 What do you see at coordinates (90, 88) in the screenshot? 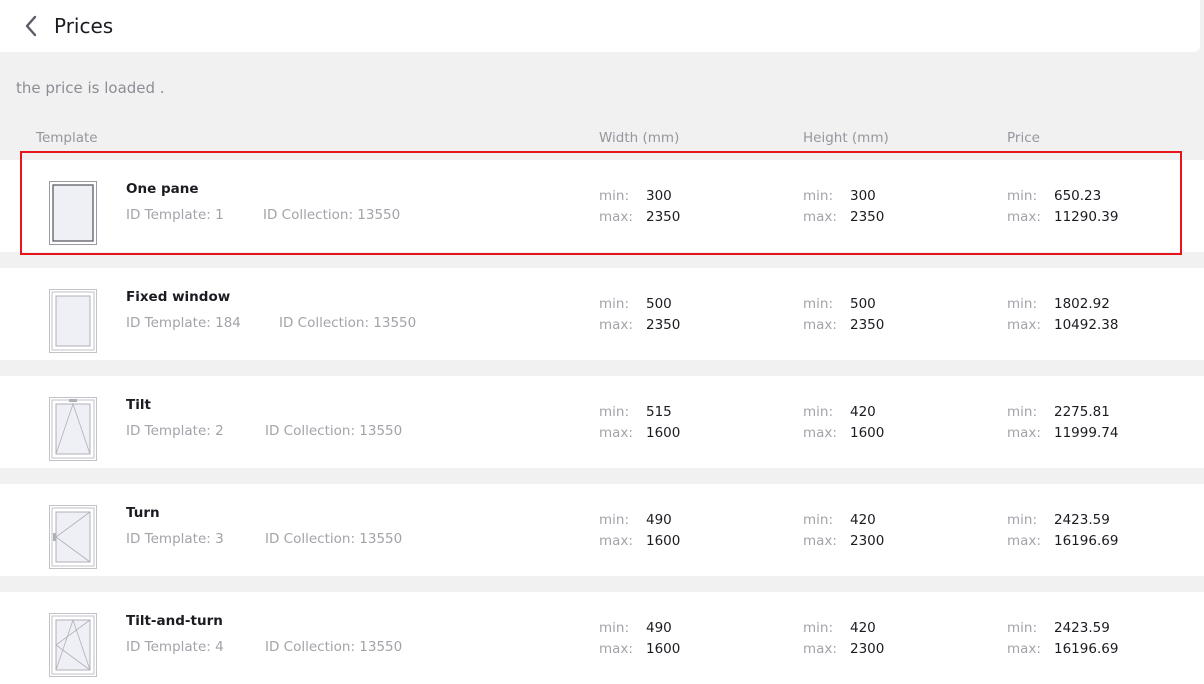
I see `status-text: the price is loaded .` at bounding box center [90, 88].